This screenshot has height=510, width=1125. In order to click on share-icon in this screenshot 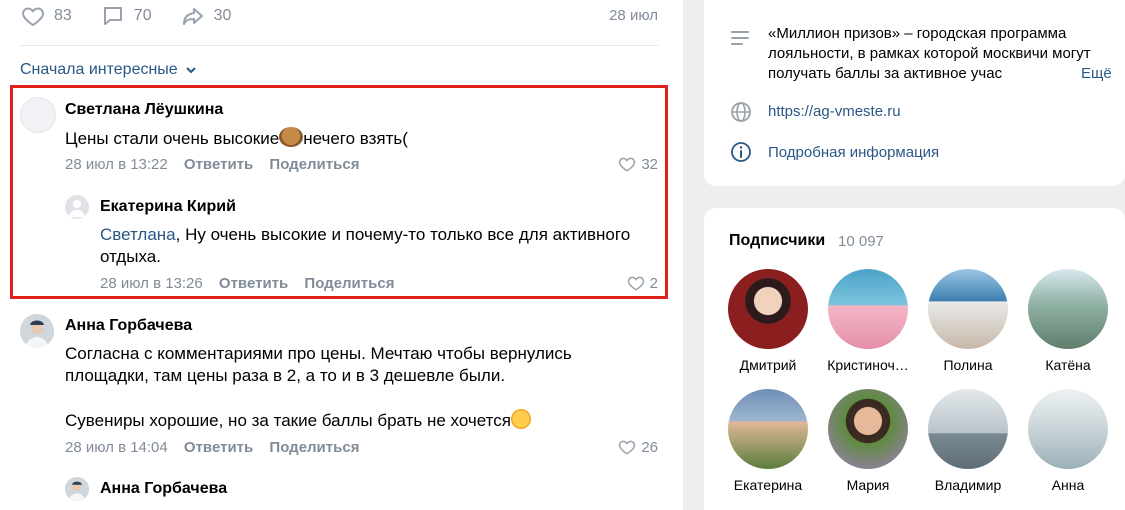, I will do `click(192, 16)`.